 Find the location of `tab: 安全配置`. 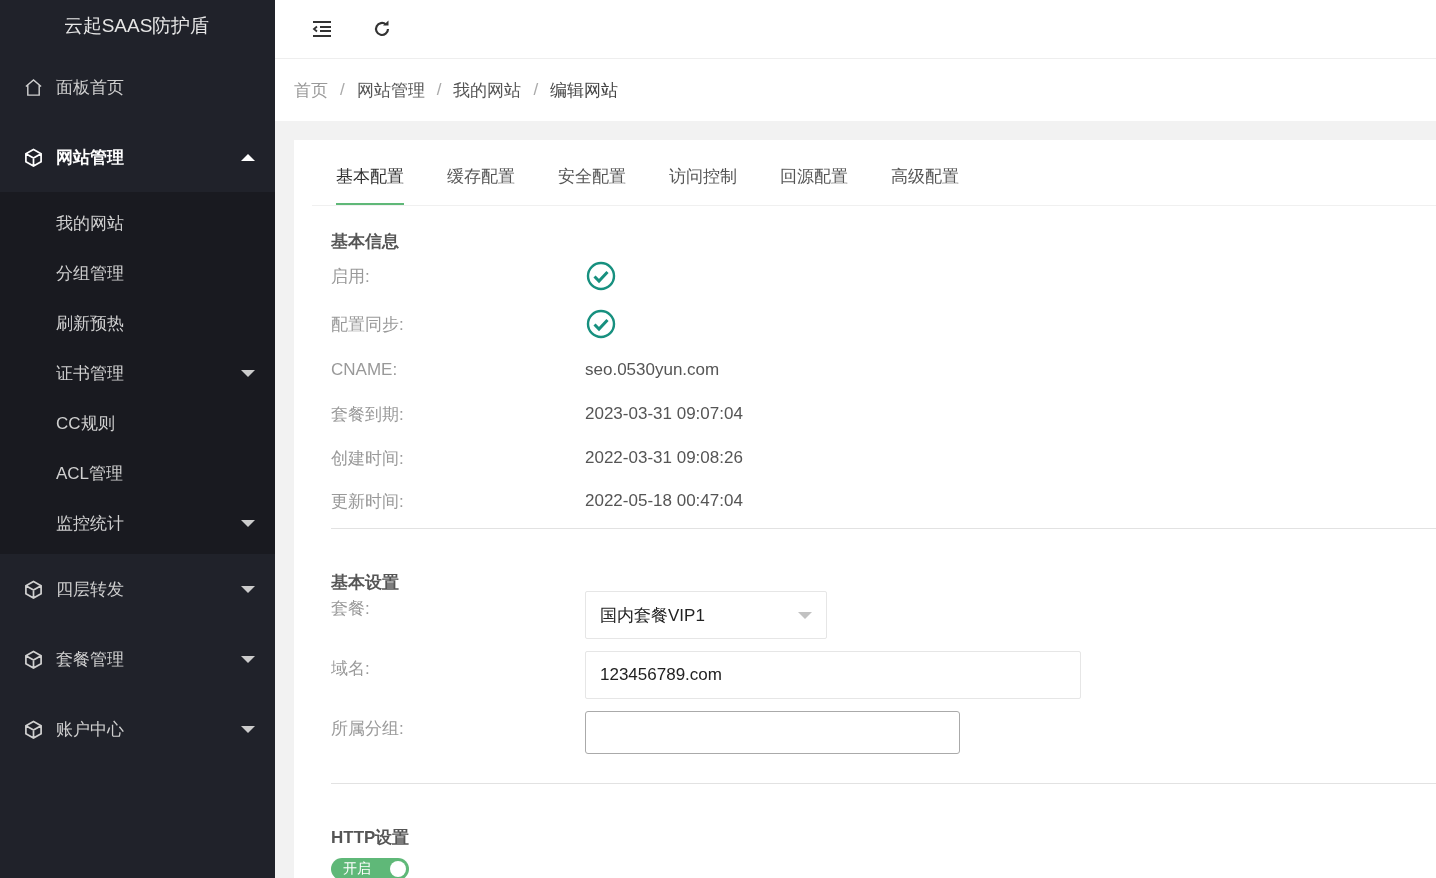

tab: 安全配置 is located at coordinates (592, 172).